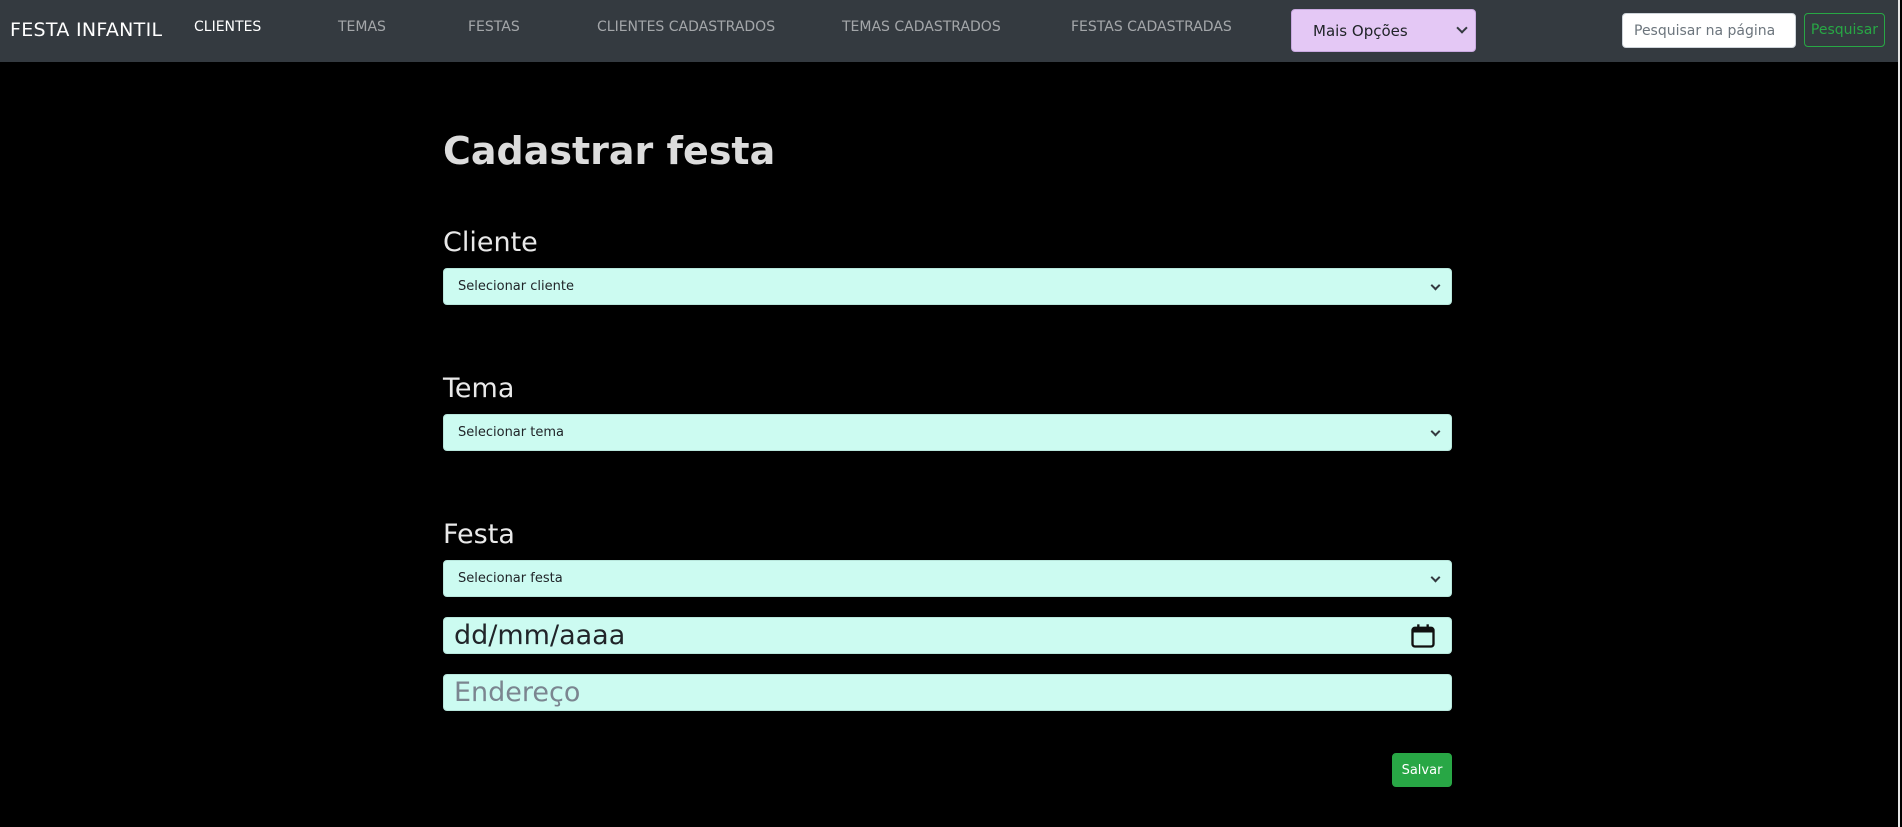  I want to click on date-input: dd/mm/aaaa, so click(947, 635).